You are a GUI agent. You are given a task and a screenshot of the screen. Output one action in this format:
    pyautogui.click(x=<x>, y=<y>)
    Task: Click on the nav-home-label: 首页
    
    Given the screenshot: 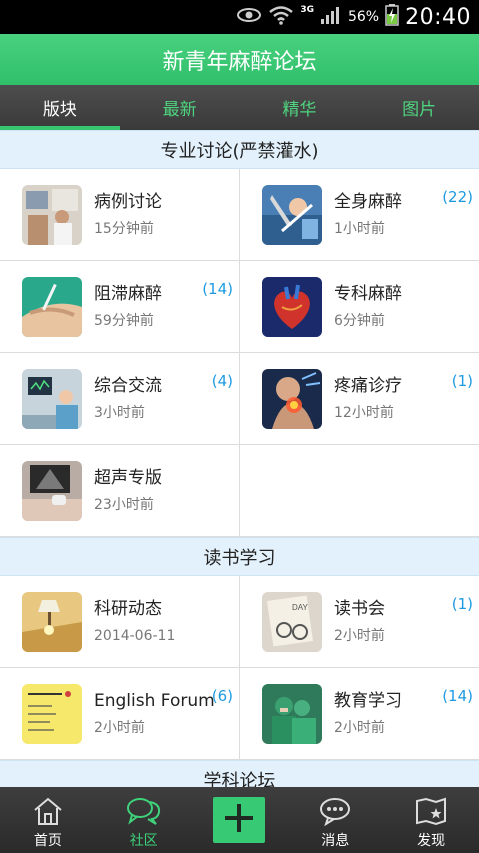 What is the action you would take?
    pyautogui.click(x=47, y=841)
    